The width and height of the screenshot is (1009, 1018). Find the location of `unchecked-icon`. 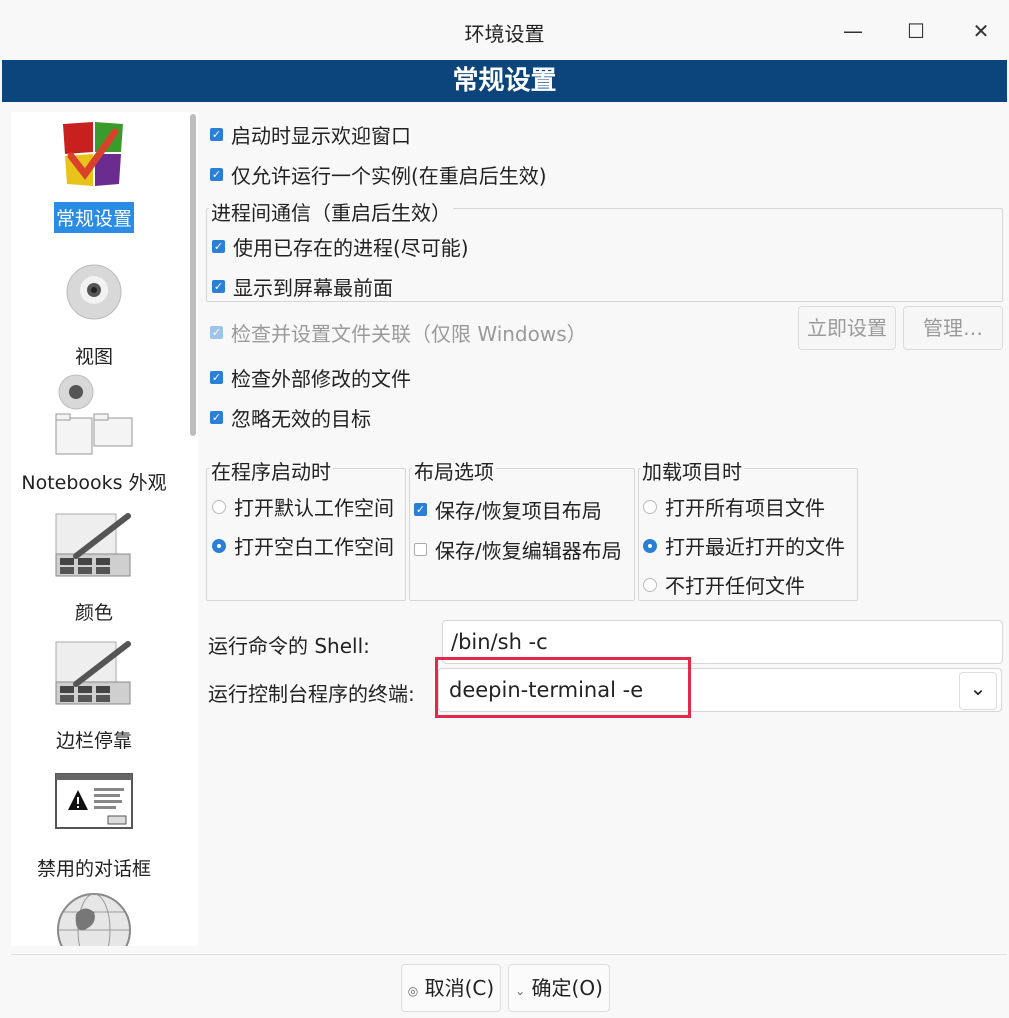

unchecked-icon is located at coordinates (420, 549).